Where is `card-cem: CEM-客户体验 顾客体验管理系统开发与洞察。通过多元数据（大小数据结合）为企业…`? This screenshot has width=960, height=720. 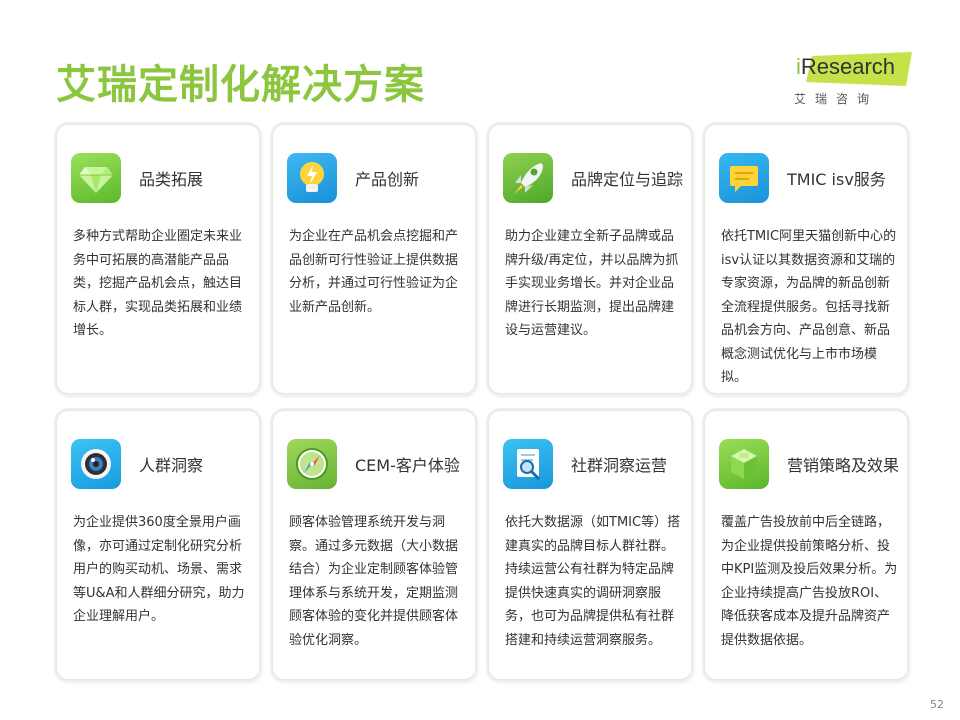
card-cem: CEM-客户体验 顾客体验管理系统开发与洞察。通过多元数据（大小数据结合）为企业… is located at coordinates (374, 545).